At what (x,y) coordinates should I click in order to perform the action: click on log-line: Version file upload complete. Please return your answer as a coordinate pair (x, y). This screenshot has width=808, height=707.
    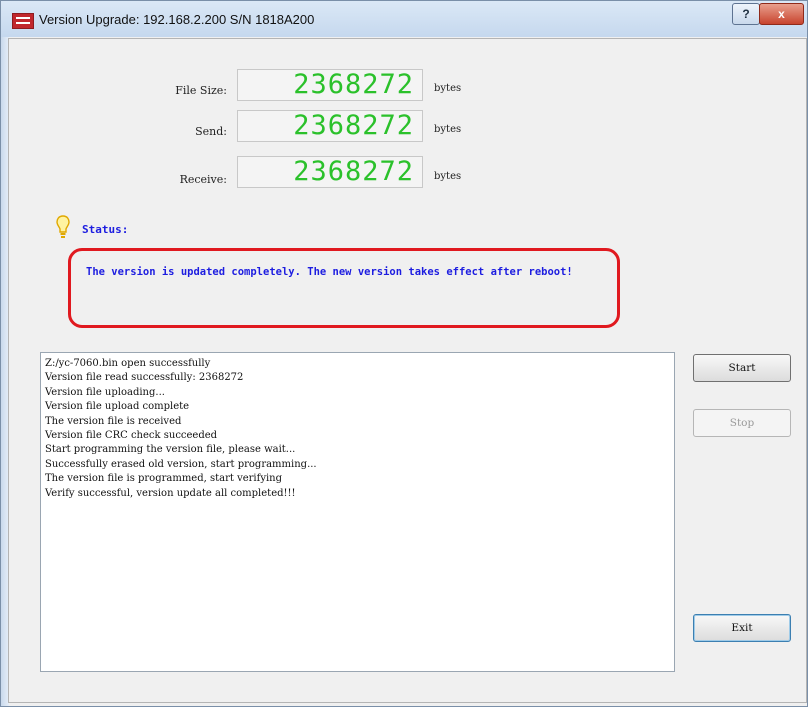
    Looking at the image, I should click on (117, 407).